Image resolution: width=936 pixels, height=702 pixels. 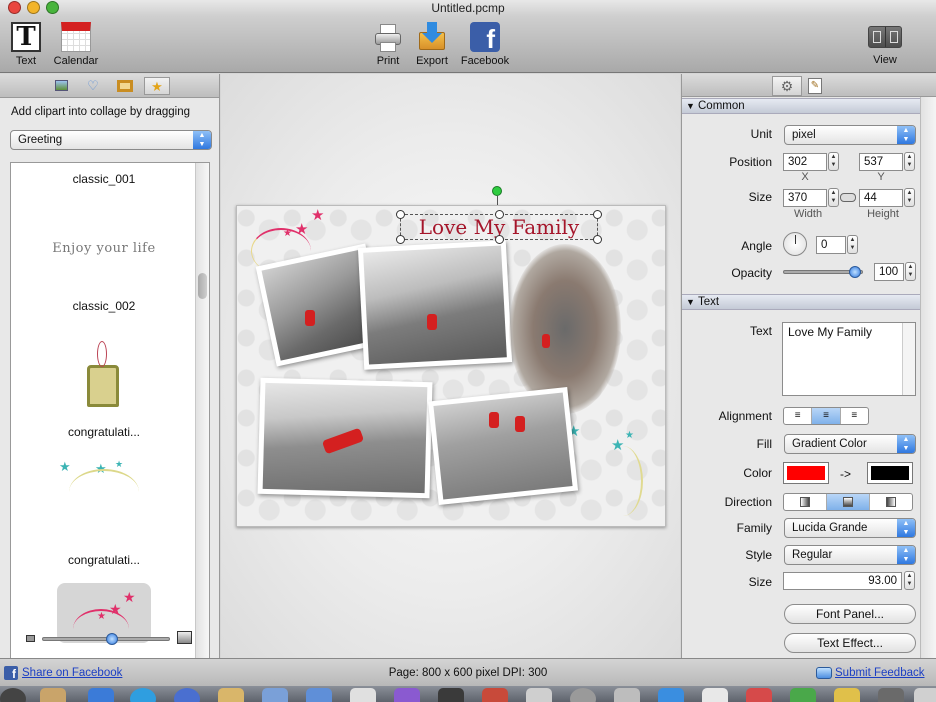 I want to click on angle-stepper: ▲ ▼, so click(x=852, y=244).